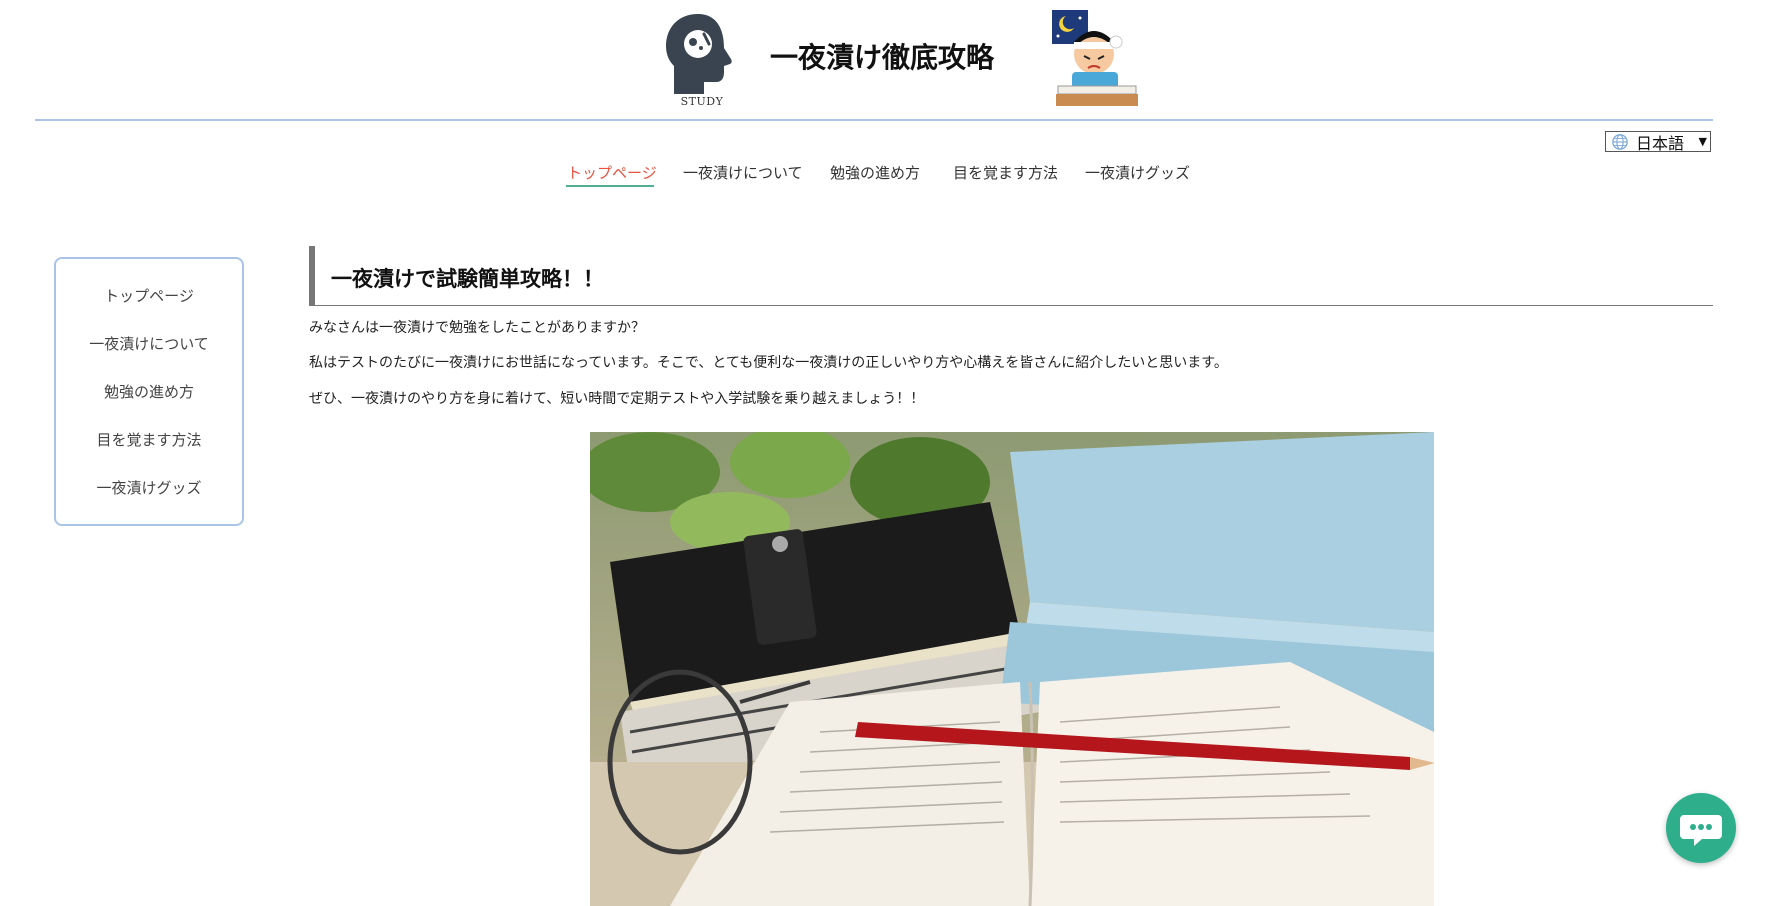 The height and width of the screenshot is (906, 1769). Describe the element at coordinates (477, 328) in the screenshot. I see `intro-paragraph-1: みなさんは一夜漬けで勉強をしたことがありますか？` at that location.